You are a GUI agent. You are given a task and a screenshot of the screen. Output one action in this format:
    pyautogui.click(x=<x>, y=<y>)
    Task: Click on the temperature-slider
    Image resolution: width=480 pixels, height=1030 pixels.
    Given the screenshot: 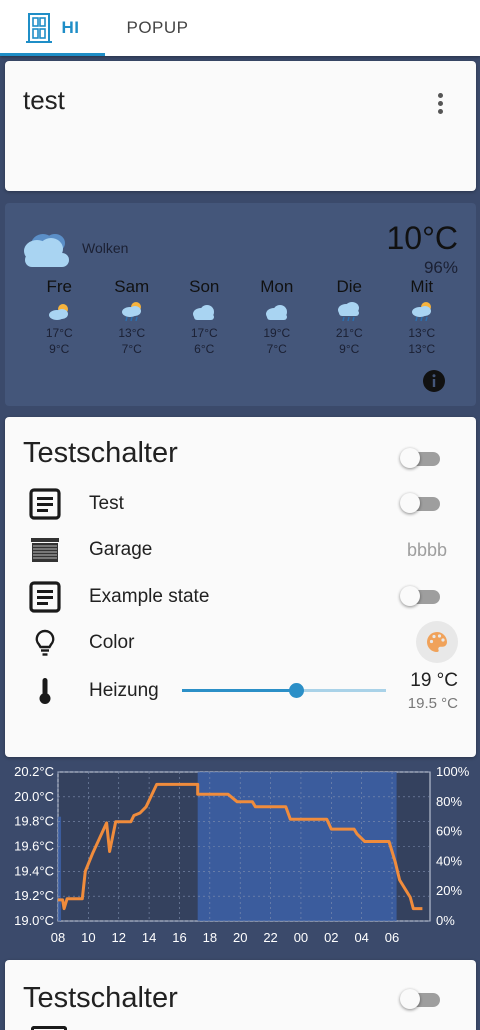 What is the action you would take?
    pyautogui.click(x=284, y=690)
    